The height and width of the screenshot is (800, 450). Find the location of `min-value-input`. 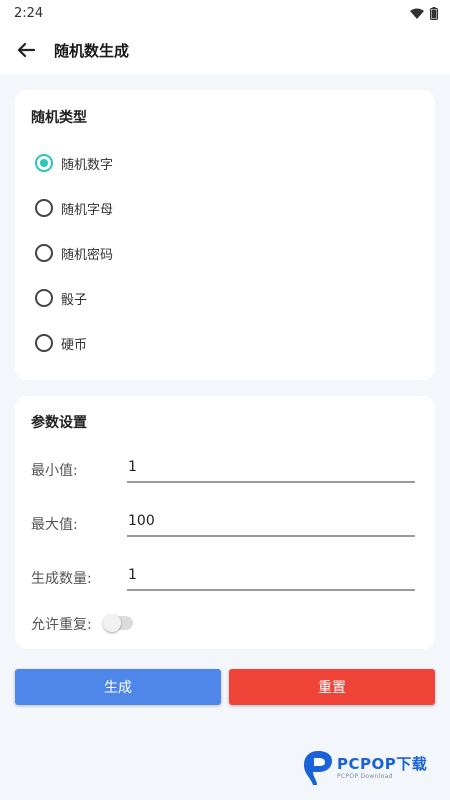

min-value-input is located at coordinates (271, 468).